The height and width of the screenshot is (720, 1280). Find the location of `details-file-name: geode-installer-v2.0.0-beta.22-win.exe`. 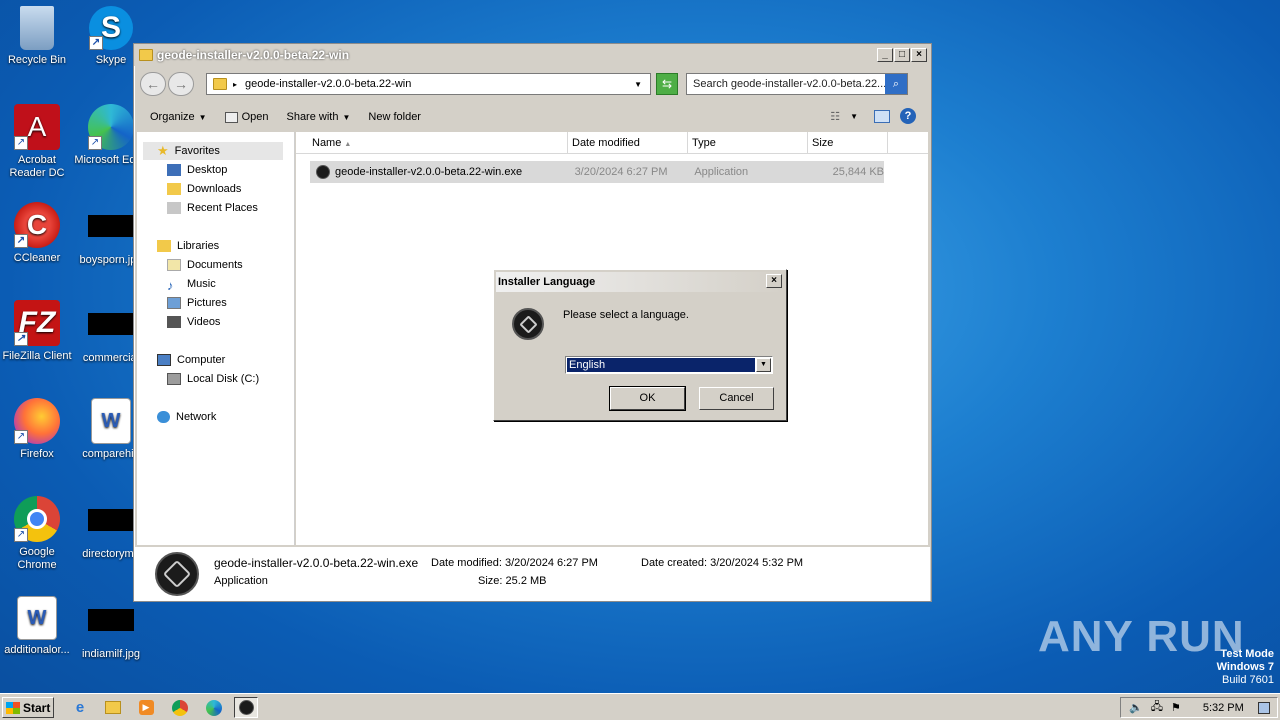

details-file-name: geode-installer-v2.0.0-beta.22-win.exe is located at coordinates (316, 563).